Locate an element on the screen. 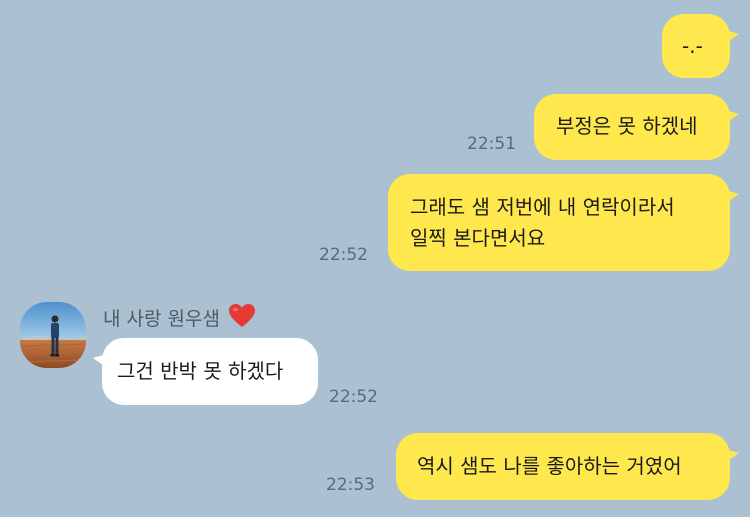 This screenshot has width=750, height=517. contact-avatar is located at coordinates (53, 335).